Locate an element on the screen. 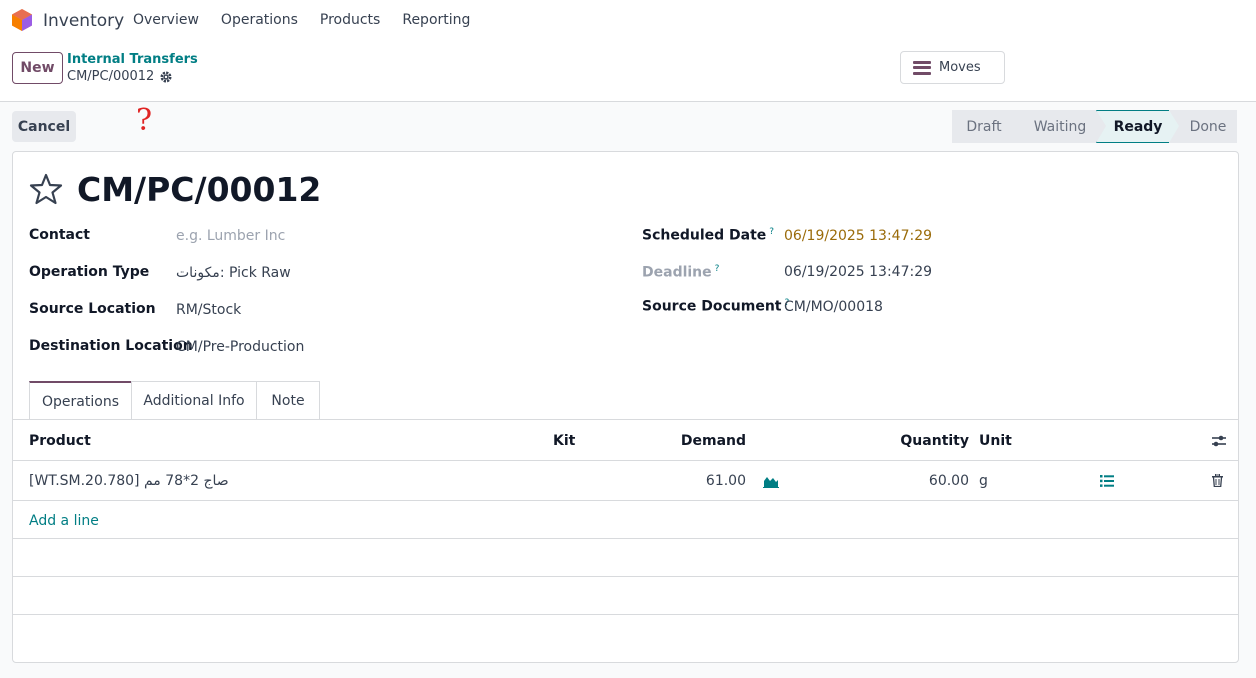 This screenshot has width=1256, height=678. col-product: Product is located at coordinates (60, 441).